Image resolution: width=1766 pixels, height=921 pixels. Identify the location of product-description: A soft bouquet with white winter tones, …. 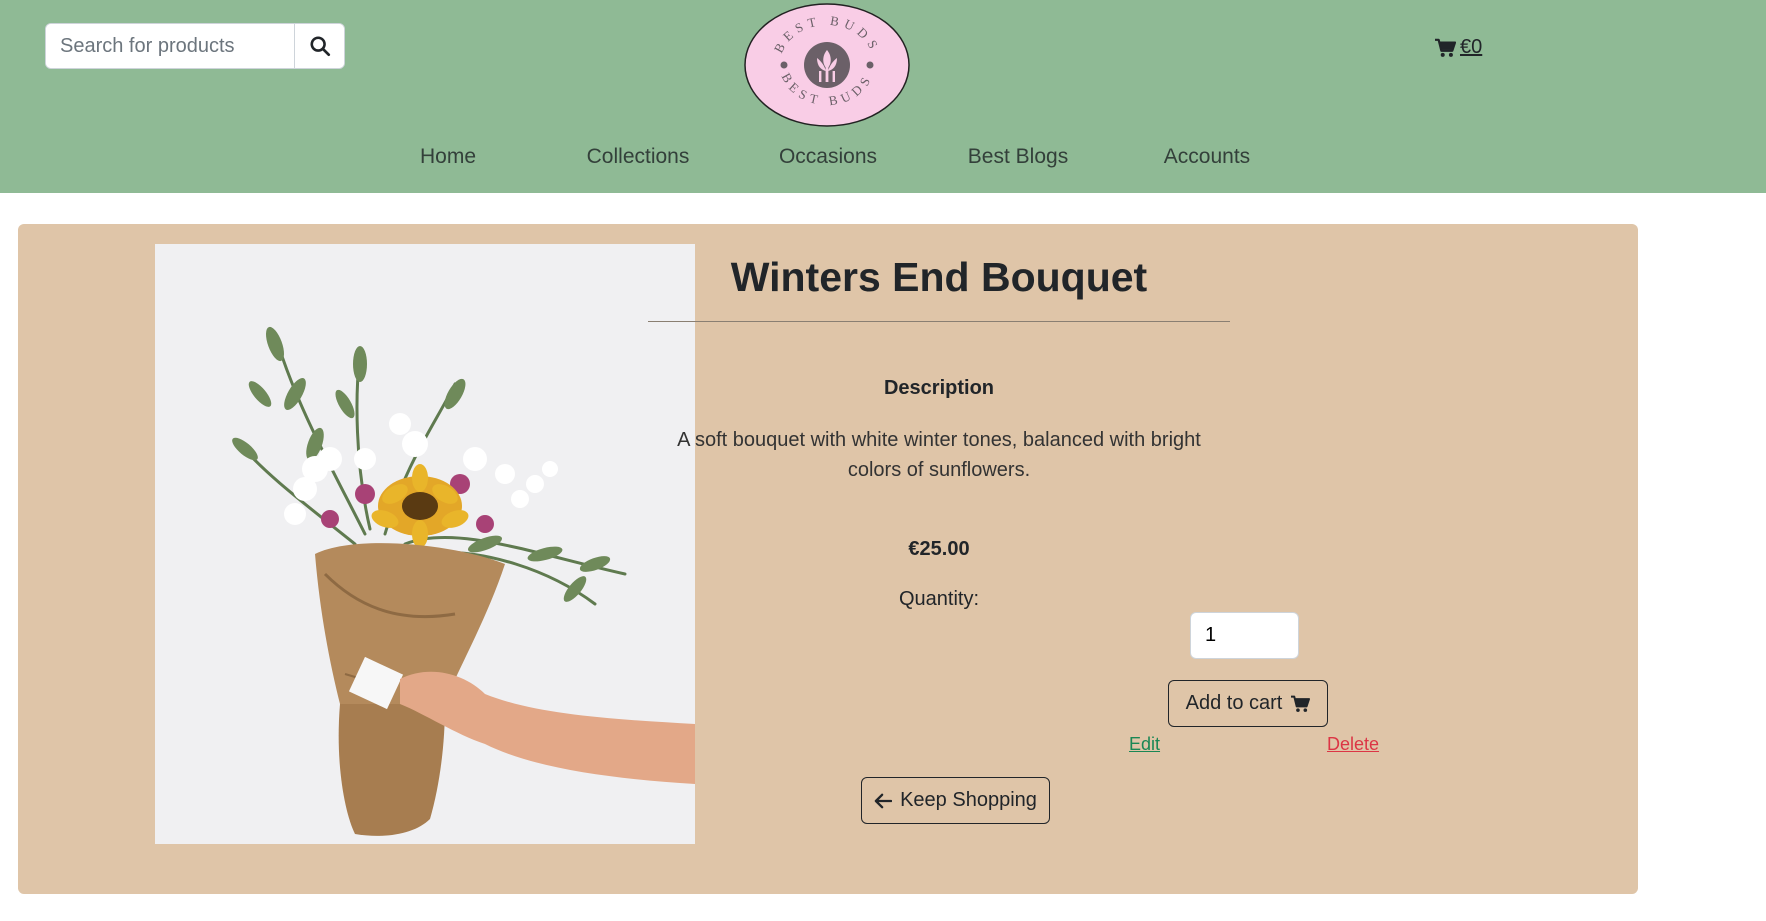
(939, 455).